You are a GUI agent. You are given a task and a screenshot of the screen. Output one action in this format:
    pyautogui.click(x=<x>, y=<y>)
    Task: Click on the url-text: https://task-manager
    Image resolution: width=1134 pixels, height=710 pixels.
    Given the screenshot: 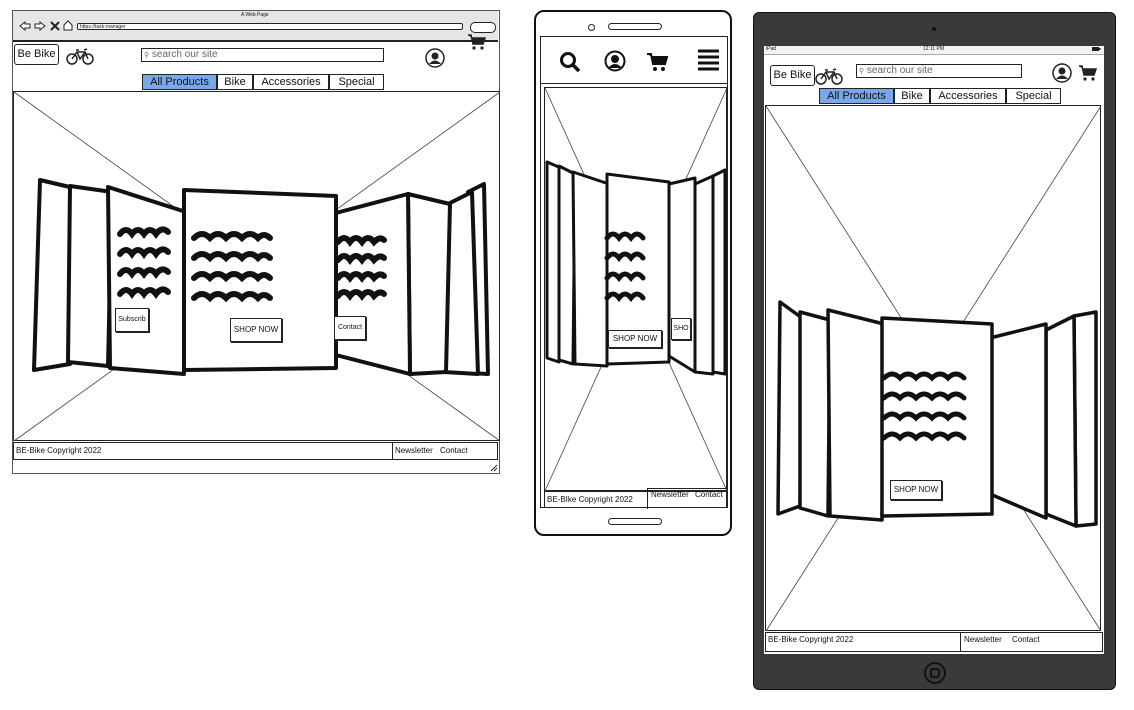 What is the action you would take?
    pyautogui.click(x=103, y=27)
    